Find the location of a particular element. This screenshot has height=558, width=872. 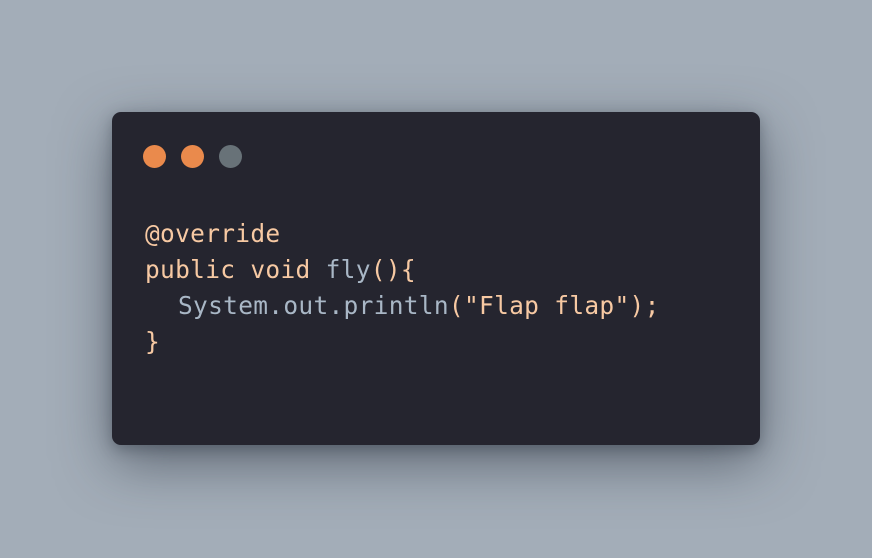

open-paren-token: ( is located at coordinates (456, 305).